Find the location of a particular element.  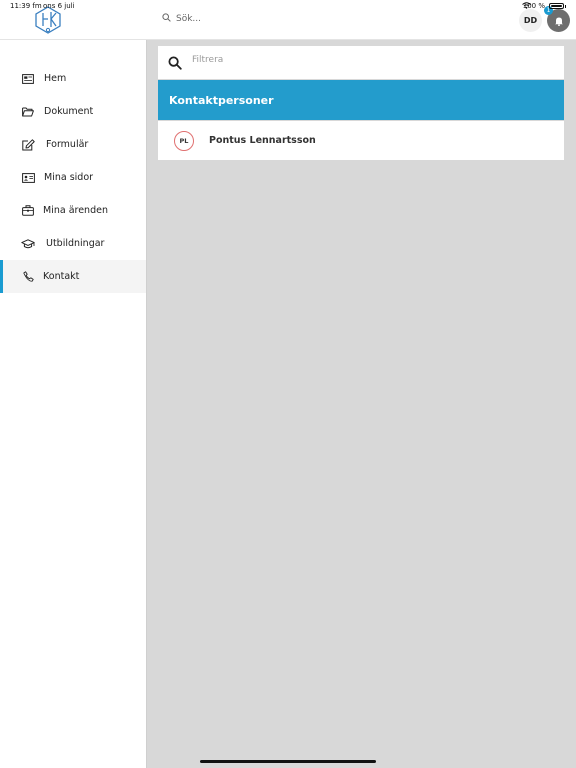

id-card-icon is located at coordinates (28, 178).